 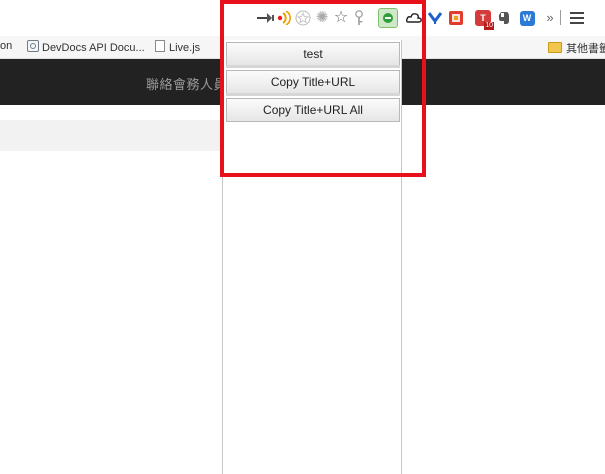 I want to click on cloud-graphic, so click(x=414, y=18).